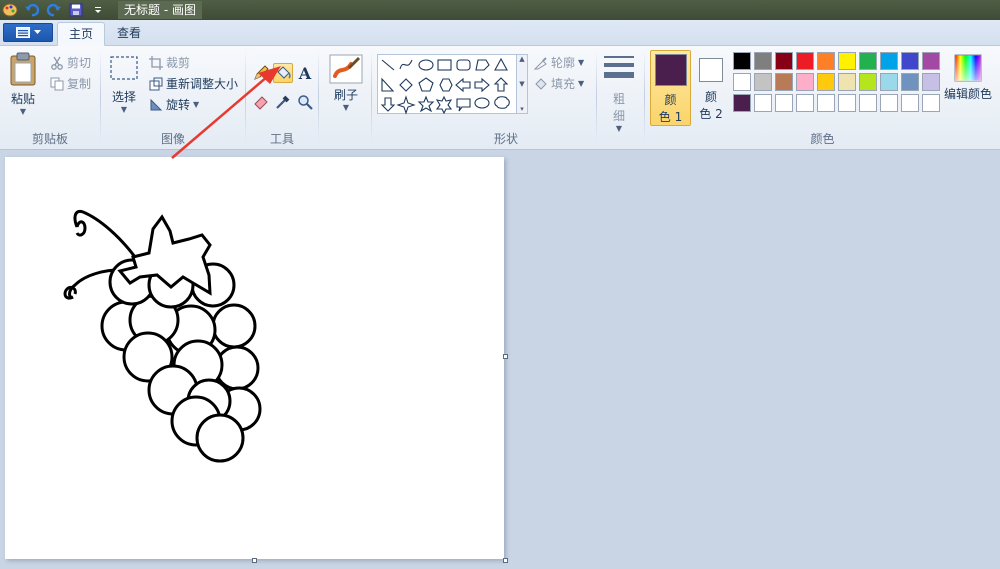  What do you see at coordinates (670, 100) in the screenshot?
I see `color1-label-line1: 颜` at bounding box center [670, 100].